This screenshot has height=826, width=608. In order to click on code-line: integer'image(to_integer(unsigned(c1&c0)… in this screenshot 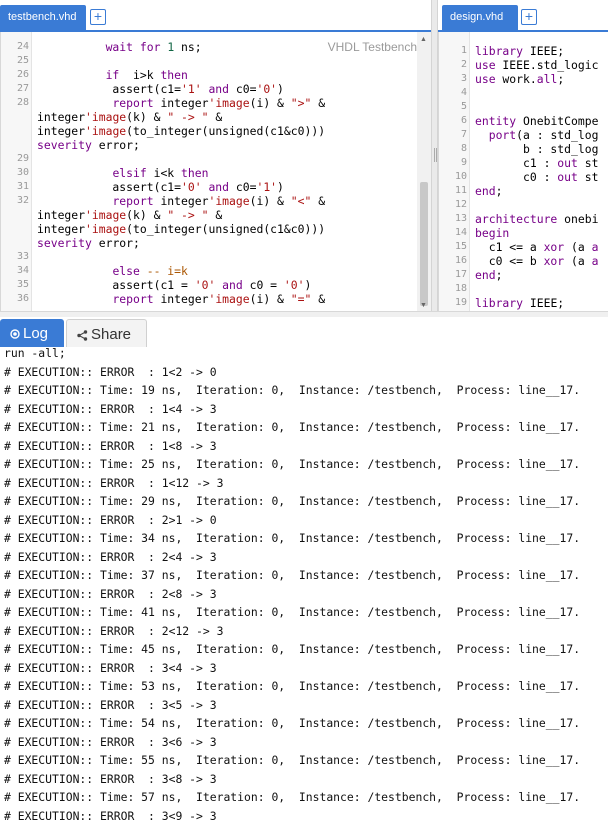, I will do `click(216, 229)`.